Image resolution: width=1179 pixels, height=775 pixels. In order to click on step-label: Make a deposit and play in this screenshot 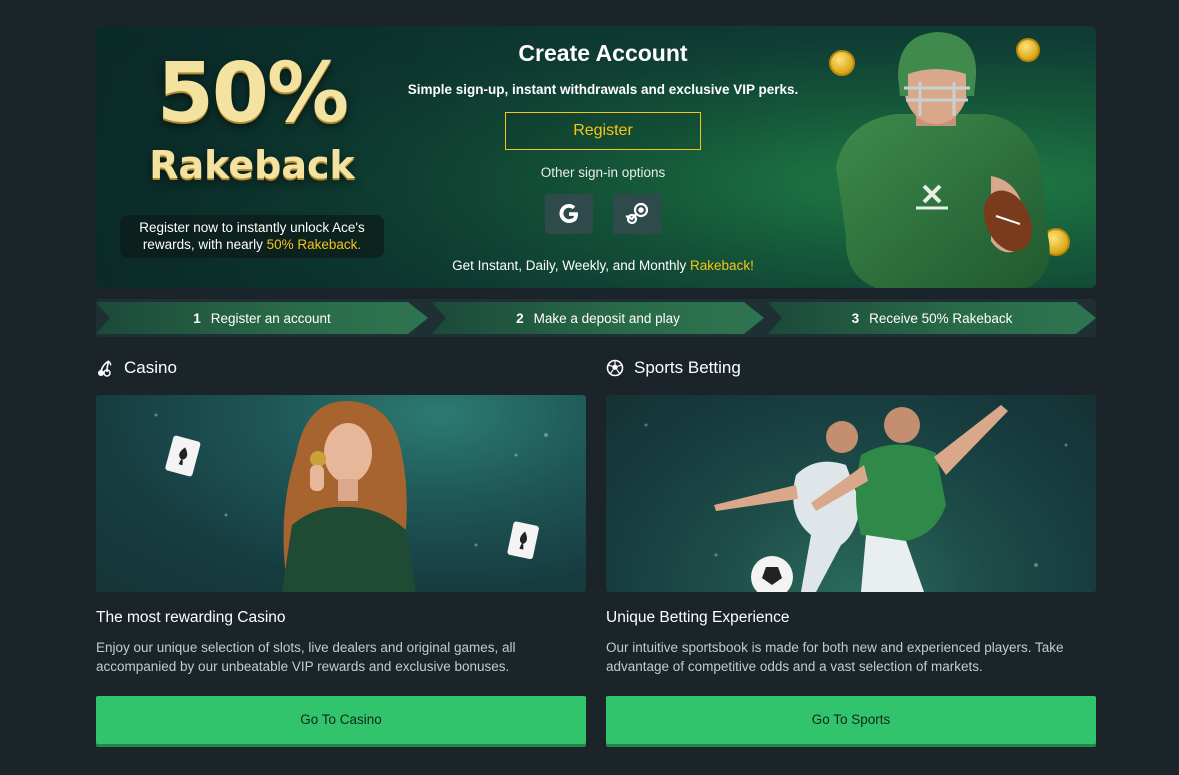, I will do `click(606, 318)`.